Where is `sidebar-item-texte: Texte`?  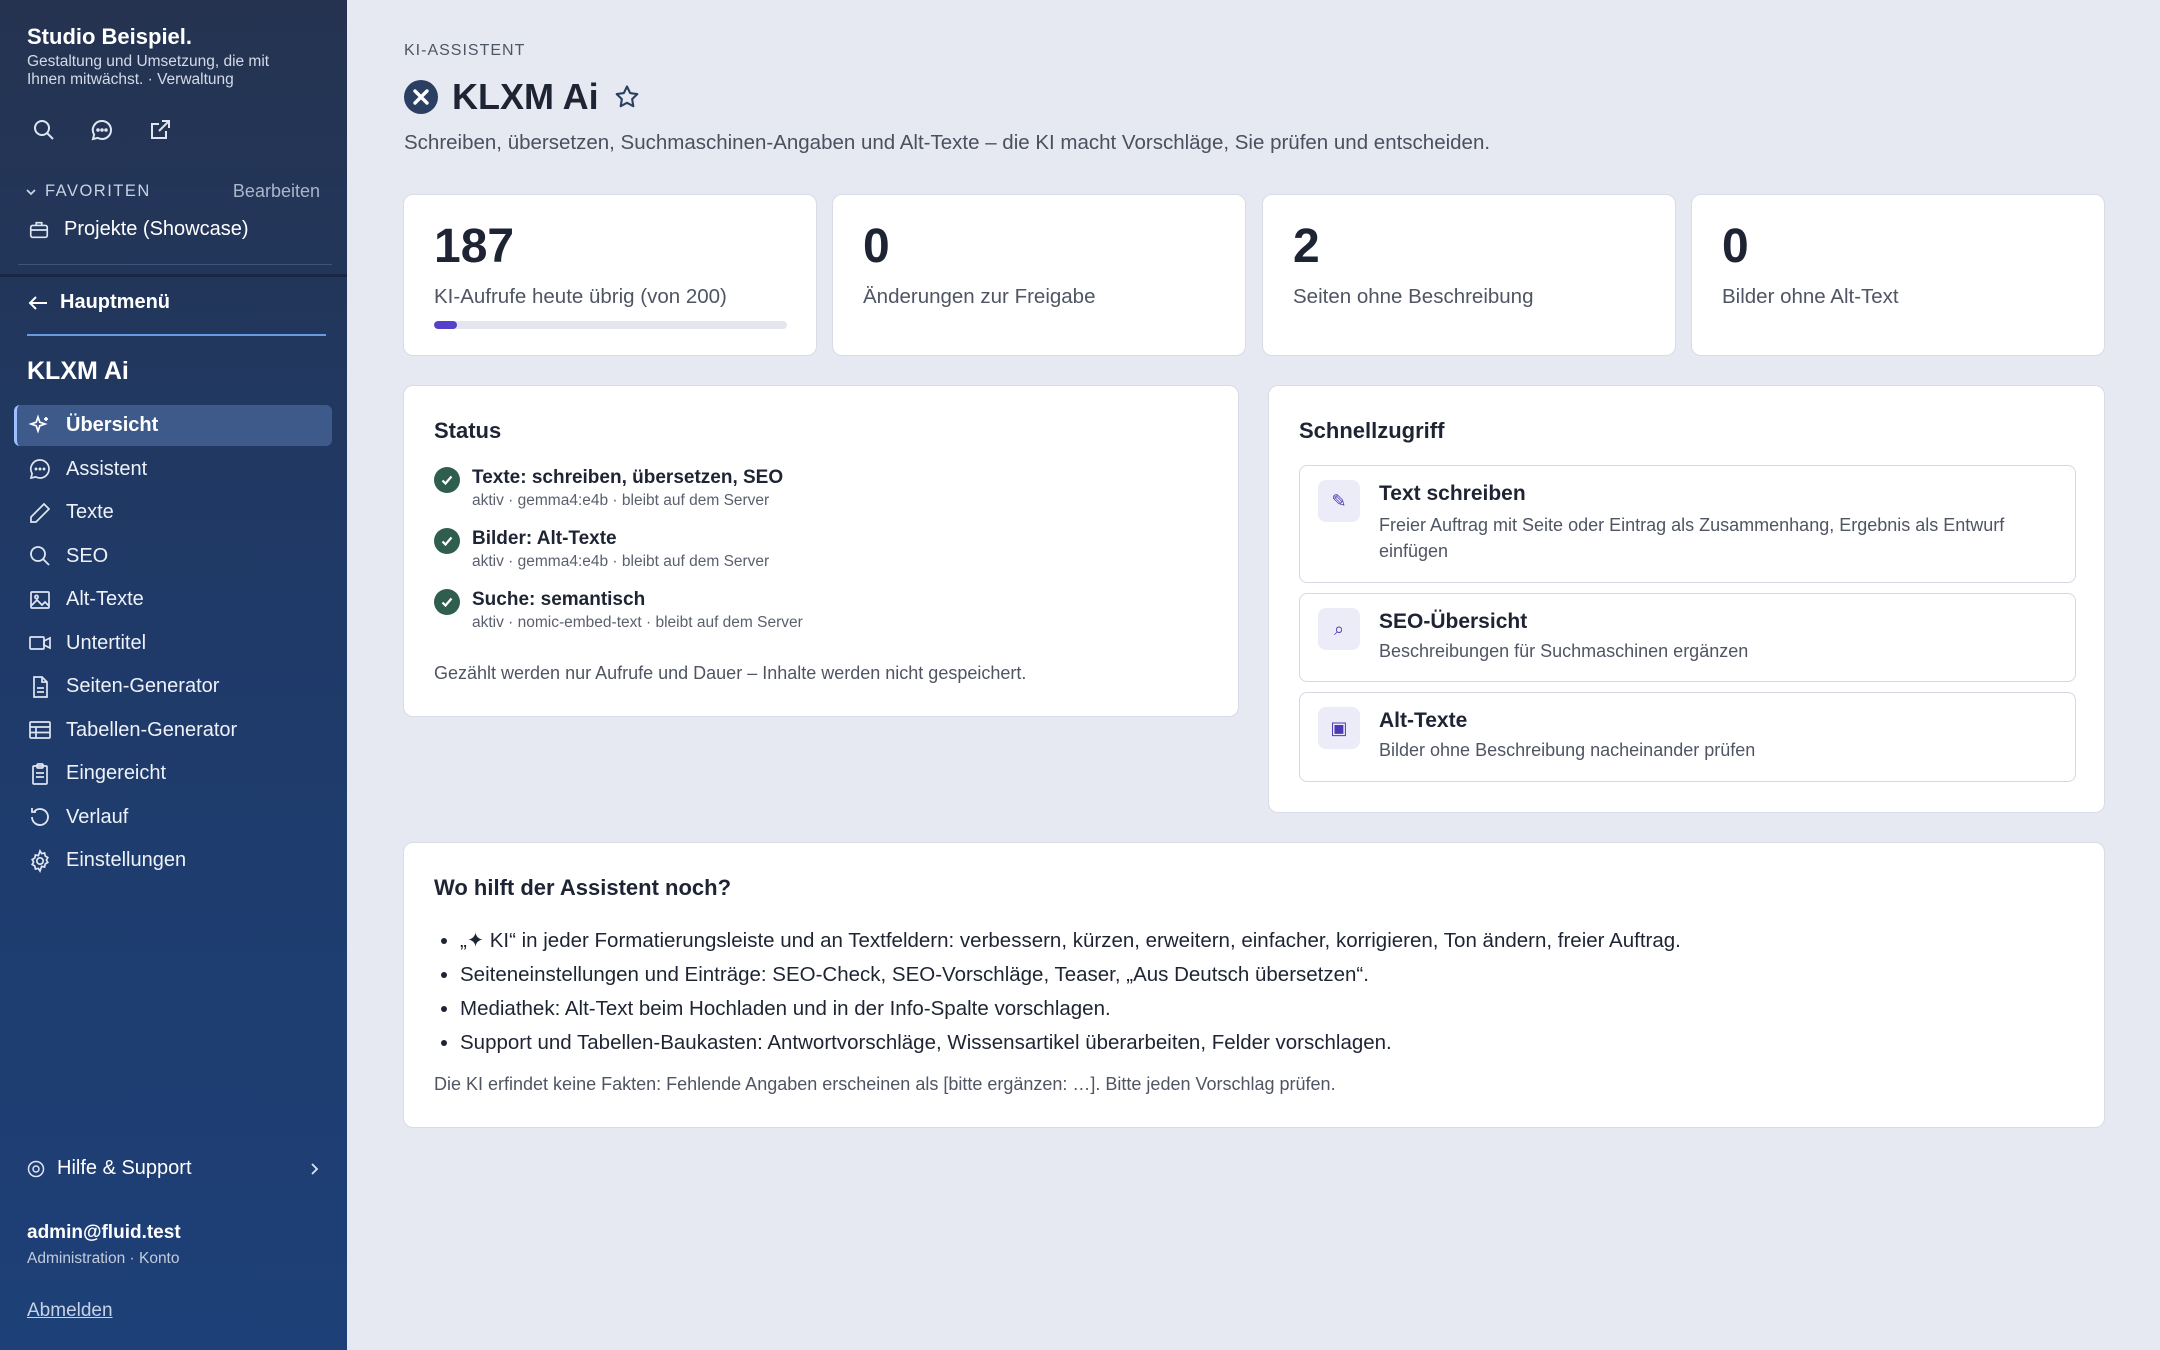
sidebar-item-texte: Texte is located at coordinates (173, 512).